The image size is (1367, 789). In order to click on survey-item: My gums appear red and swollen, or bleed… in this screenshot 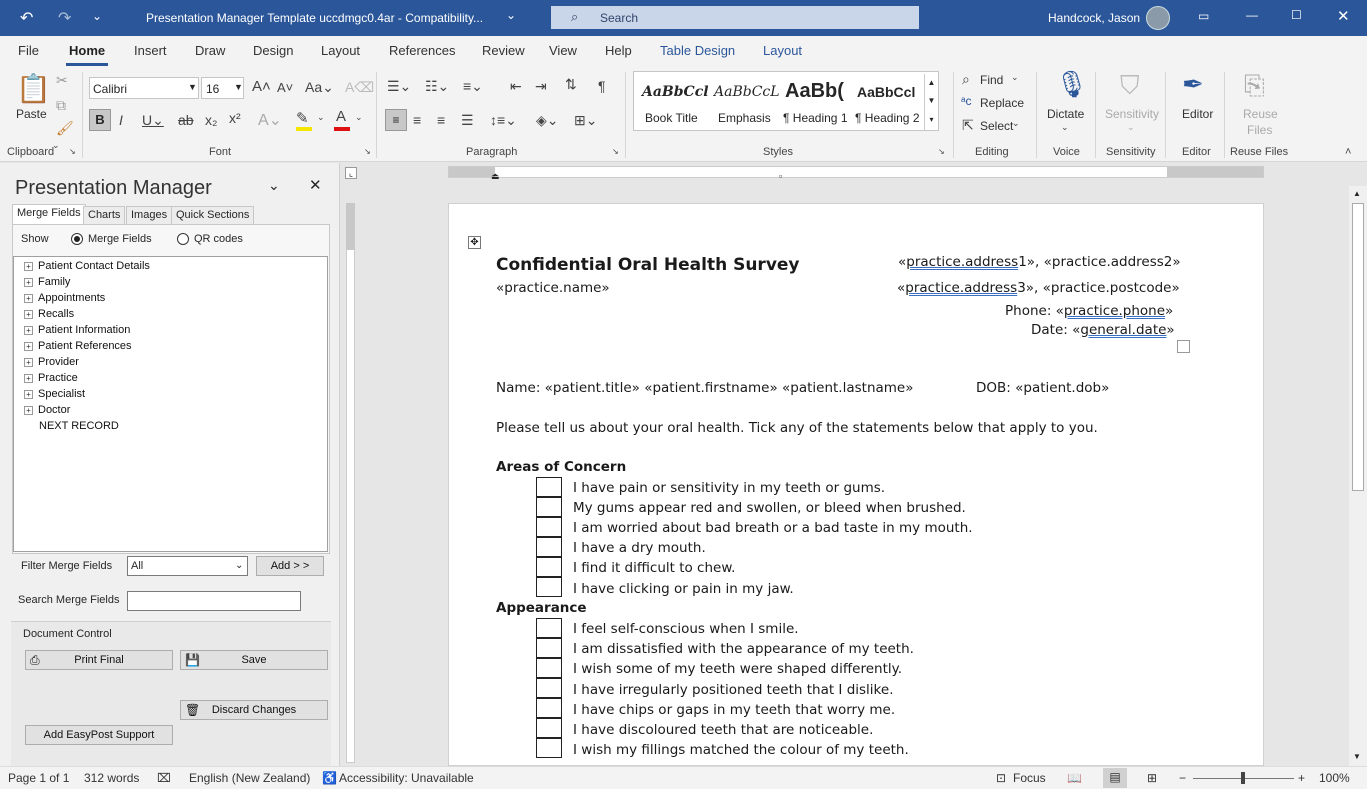, I will do `click(769, 508)`.